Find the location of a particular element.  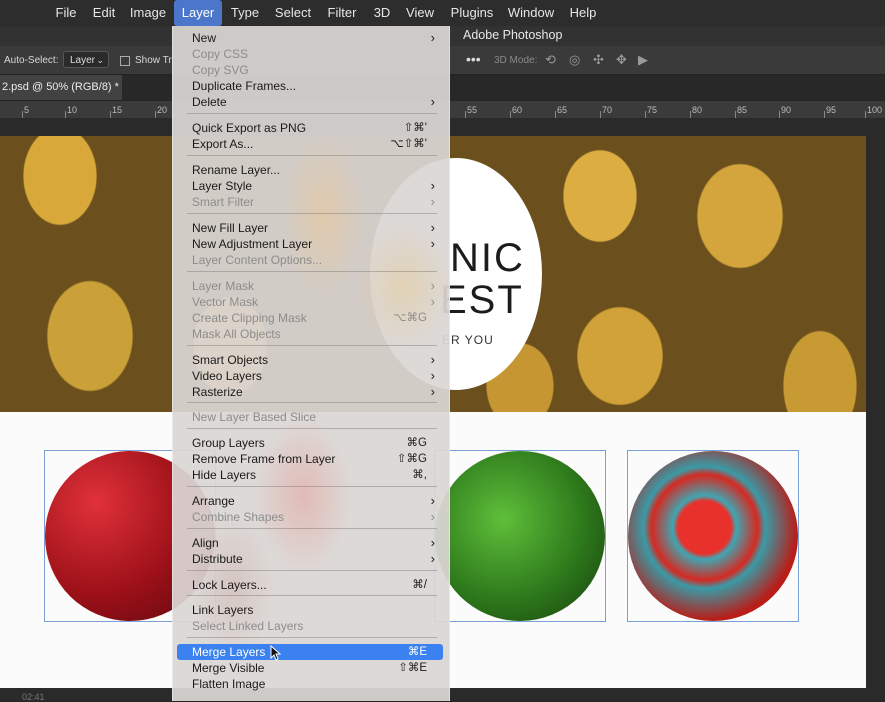

auto-select-dropdown: Layer ⌄ is located at coordinates (86, 59).